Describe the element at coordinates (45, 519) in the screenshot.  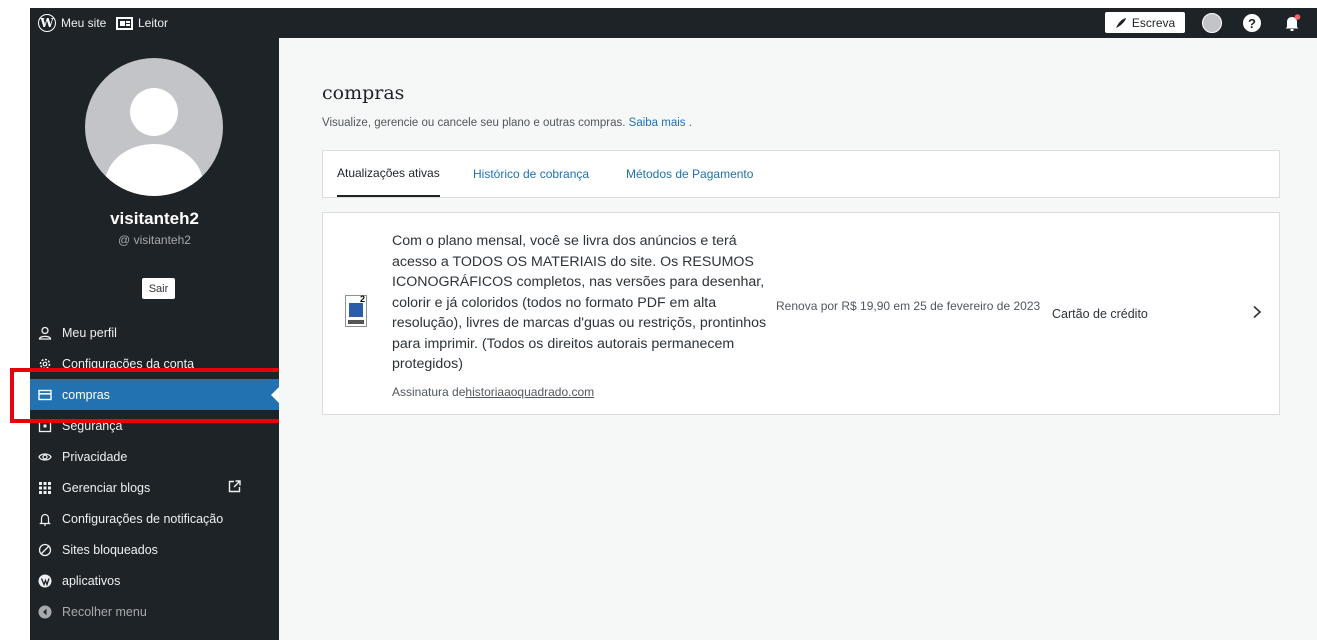
I see `bell-icon` at that location.